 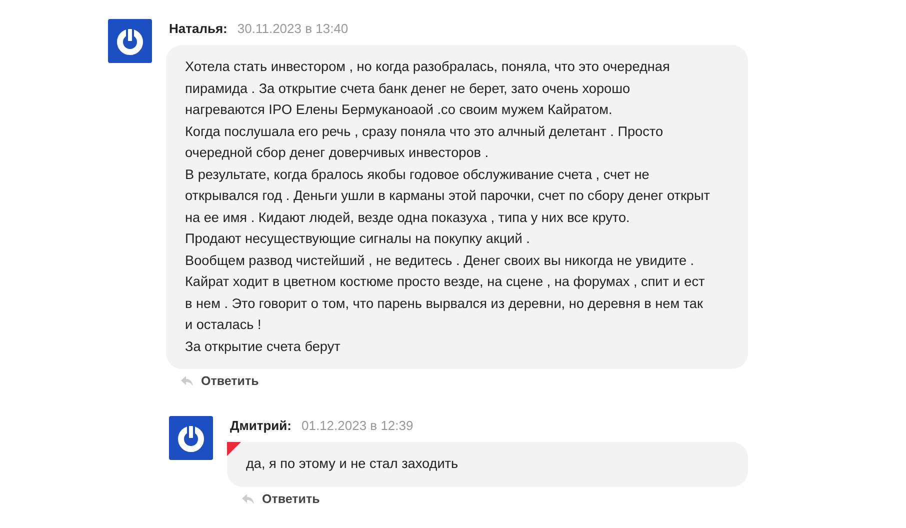 I want to click on comment-text: да, я по этому и не стал заходить, so click(x=353, y=464).